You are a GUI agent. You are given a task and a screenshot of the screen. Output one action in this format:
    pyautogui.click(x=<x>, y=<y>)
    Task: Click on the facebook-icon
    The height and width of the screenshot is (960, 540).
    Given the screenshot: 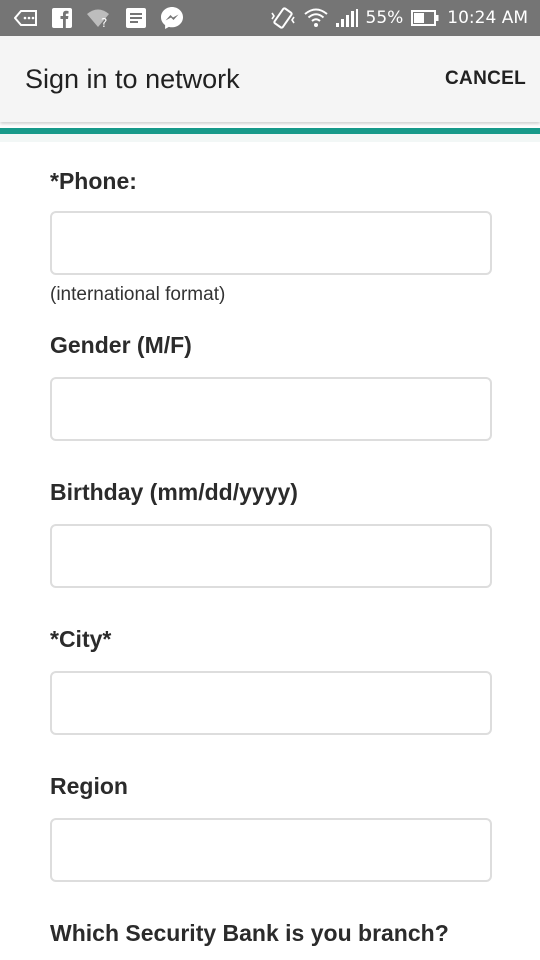 What is the action you would take?
    pyautogui.click(x=62, y=18)
    